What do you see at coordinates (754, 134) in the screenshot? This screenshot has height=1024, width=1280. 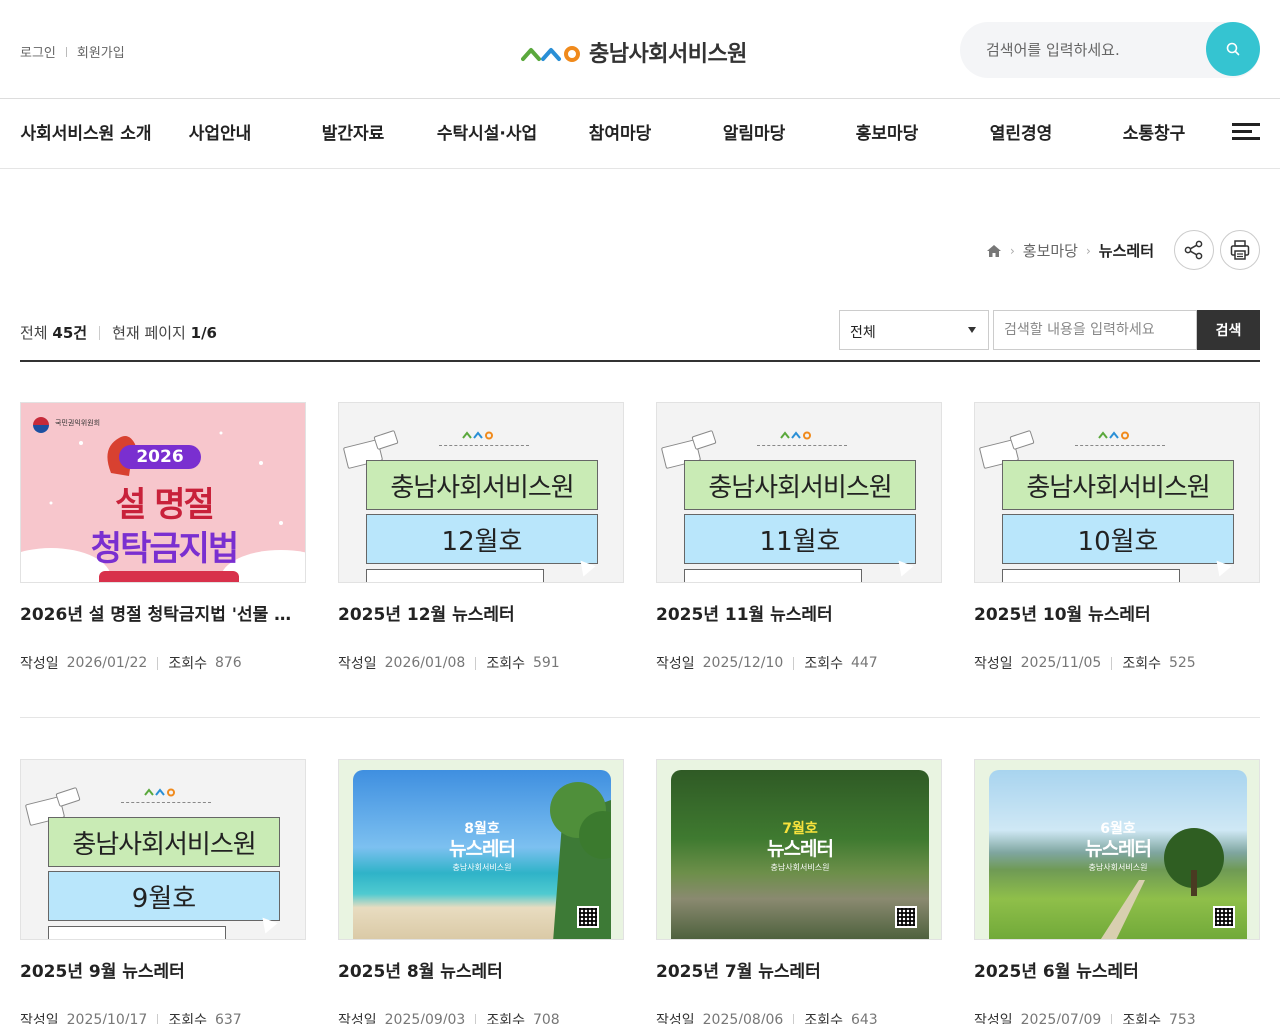 I see `nav-item-notice: 알림마당` at bounding box center [754, 134].